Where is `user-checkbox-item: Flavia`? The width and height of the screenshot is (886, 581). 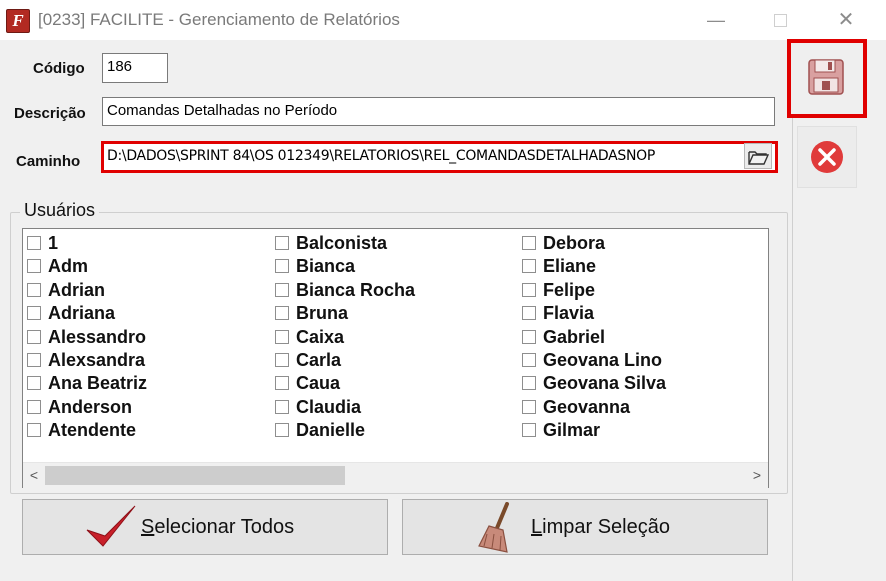 user-checkbox-item: Flavia is located at coordinates (558, 313).